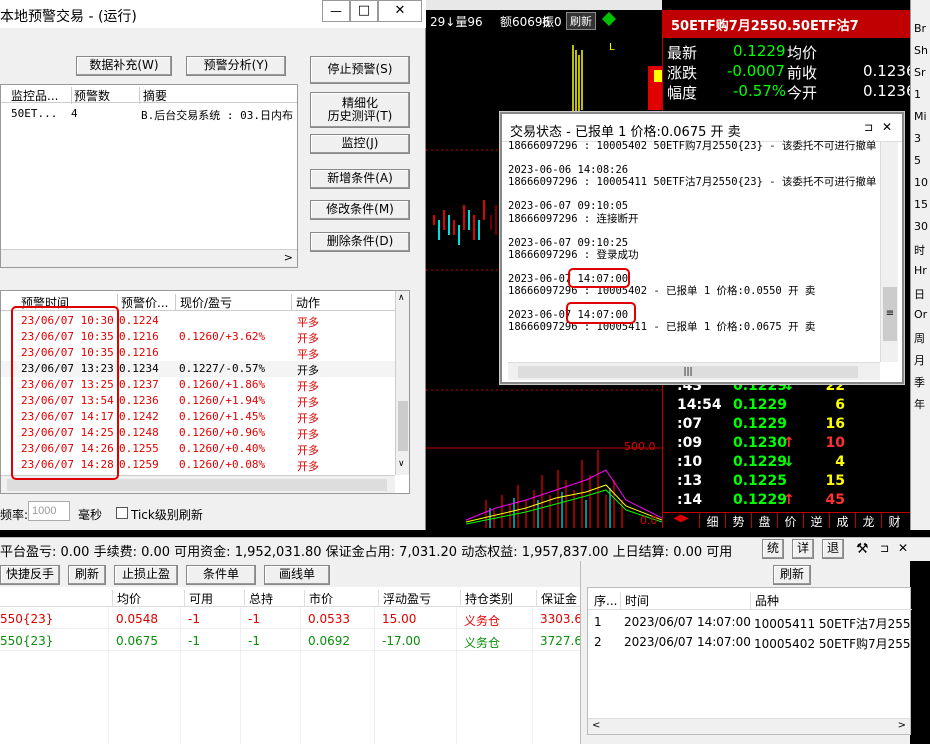 The height and width of the screenshot is (744, 930). What do you see at coordinates (922, 160) in the screenshot?
I see `side-menu-item: 5` at bounding box center [922, 160].